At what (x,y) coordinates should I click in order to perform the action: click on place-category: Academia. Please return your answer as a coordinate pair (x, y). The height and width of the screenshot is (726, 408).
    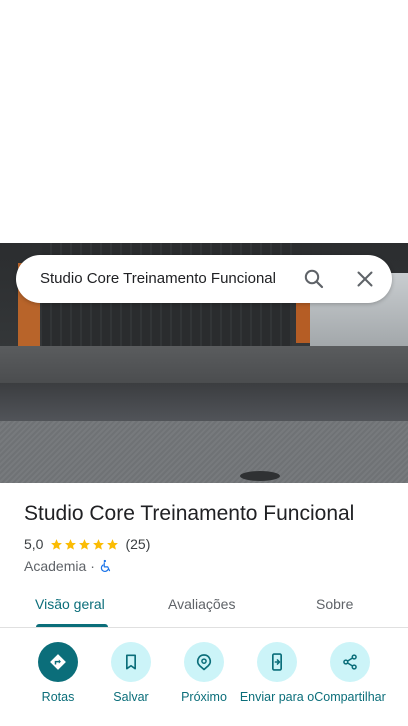
    Looking at the image, I should click on (55, 566).